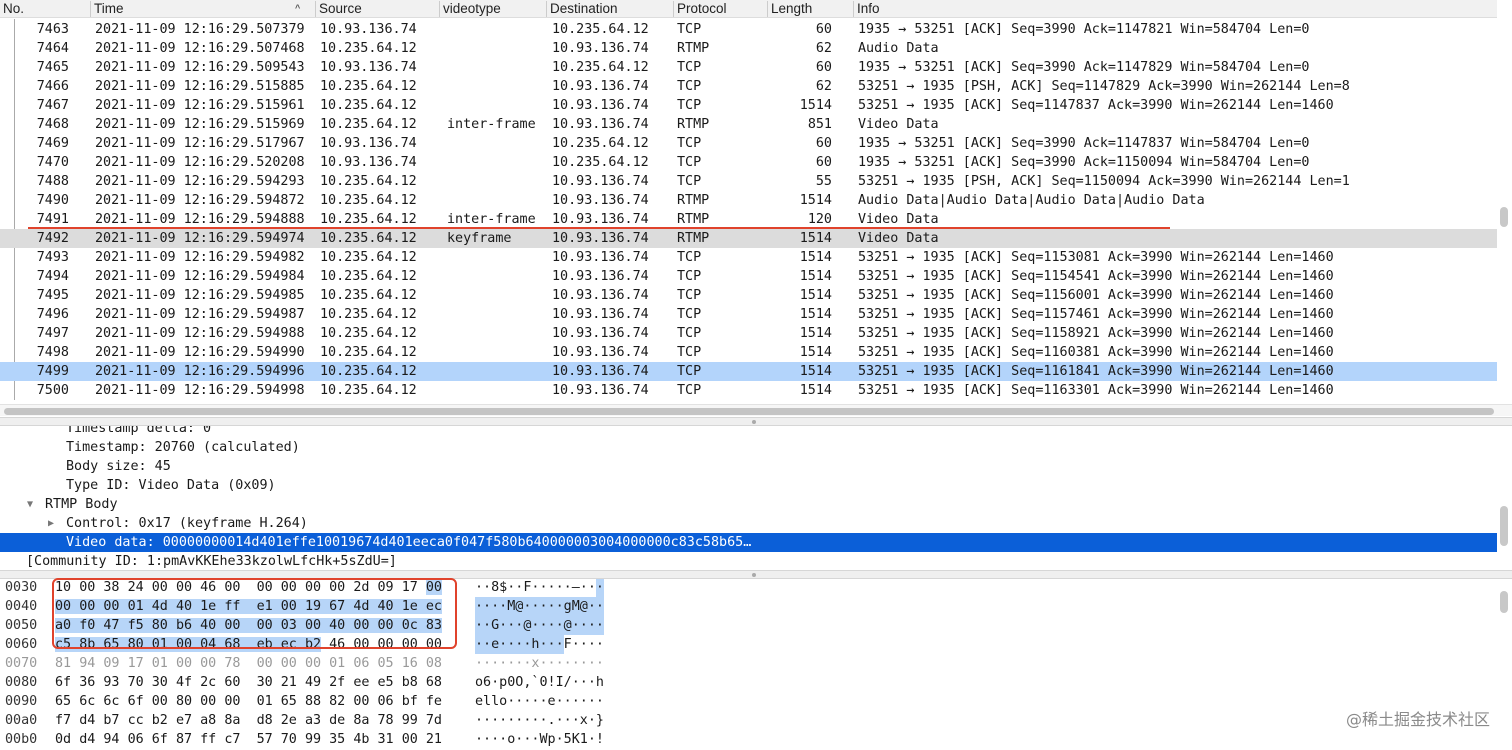 The image size is (1512, 750). I want to click on hex-byte: a8, so click(208, 720).